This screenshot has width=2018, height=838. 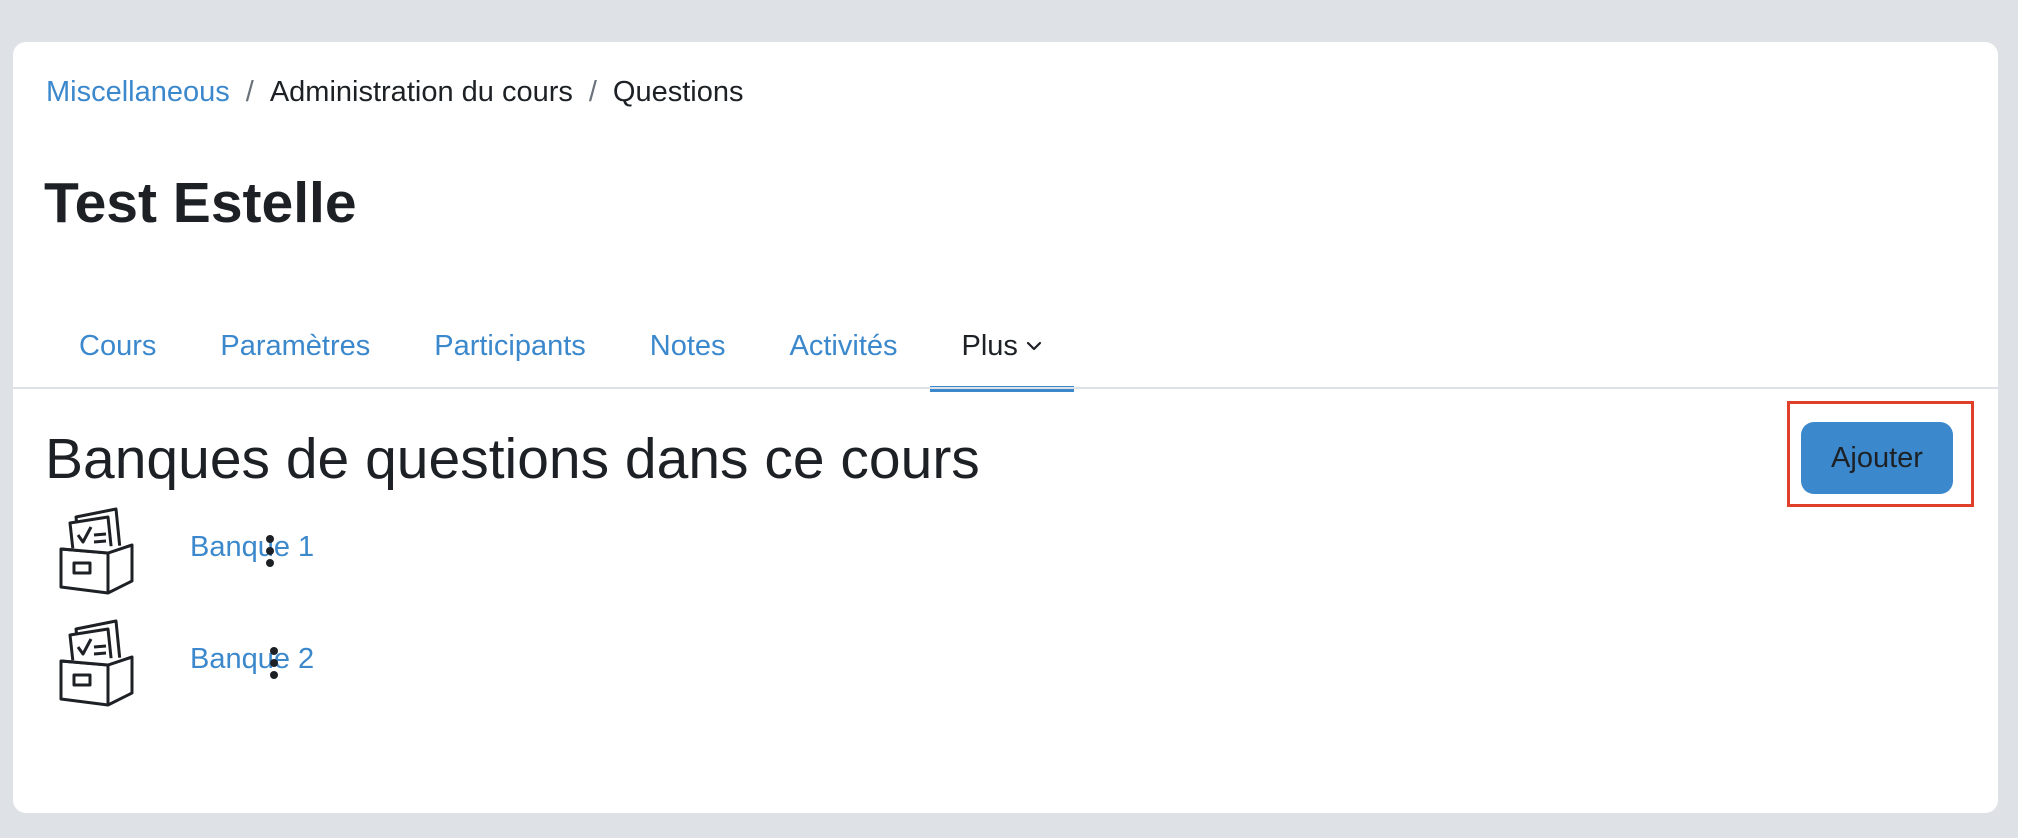 I want to click on tab-label: Participants, so click(x=510, y=345).